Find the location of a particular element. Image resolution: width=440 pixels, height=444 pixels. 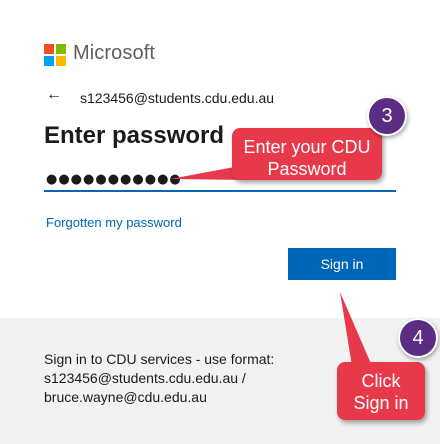

callout-click-sign-in: Click Sign in is located at coordinates (381, 391).